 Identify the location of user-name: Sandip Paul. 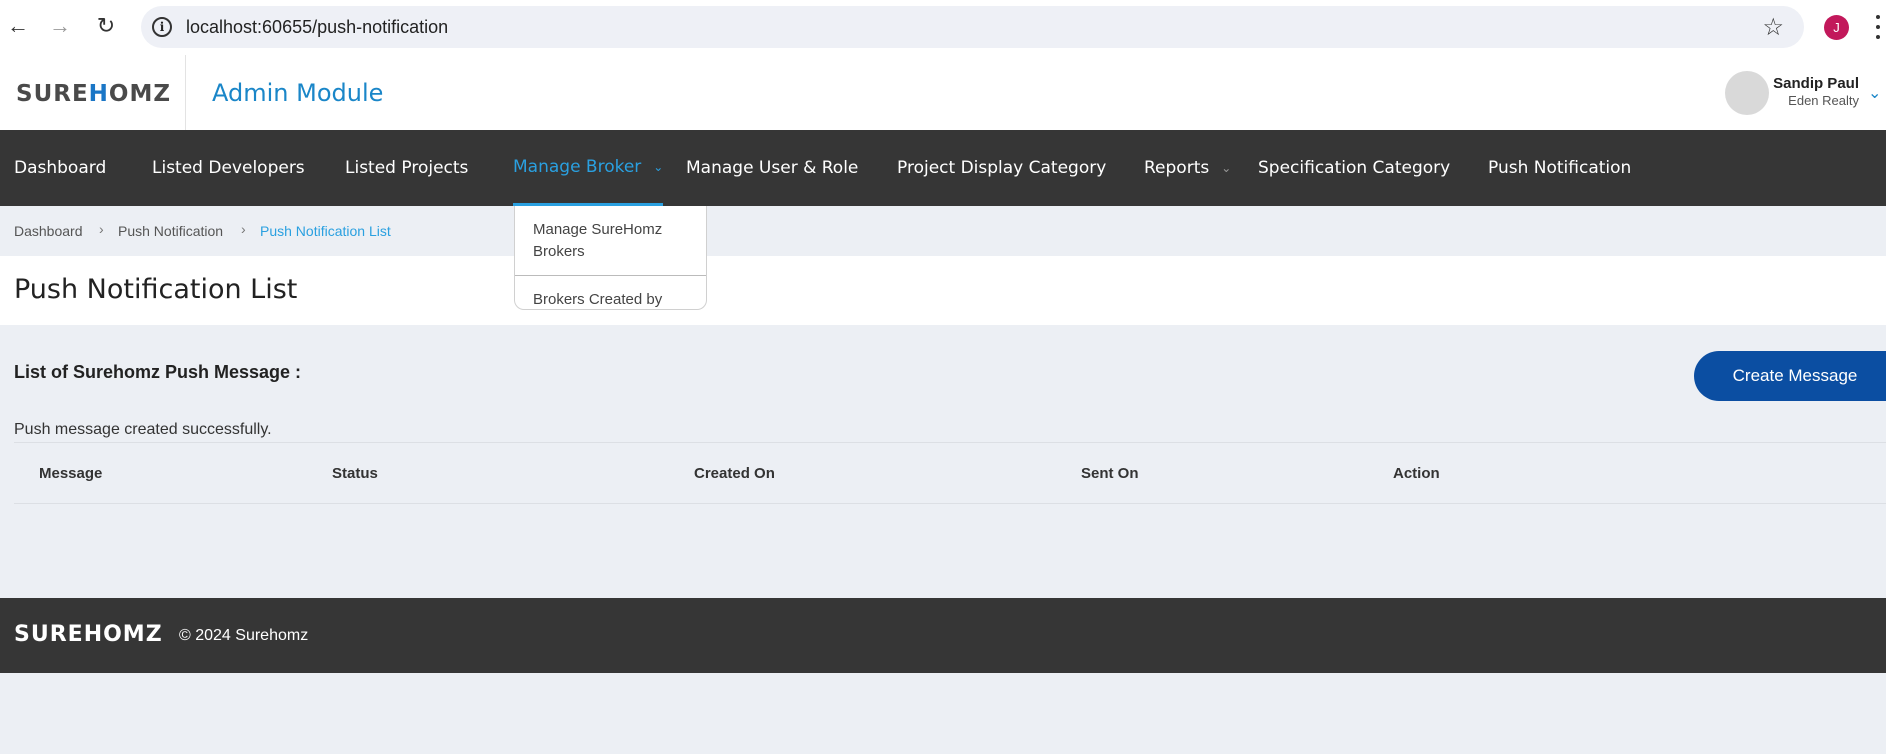
(1816, 83).